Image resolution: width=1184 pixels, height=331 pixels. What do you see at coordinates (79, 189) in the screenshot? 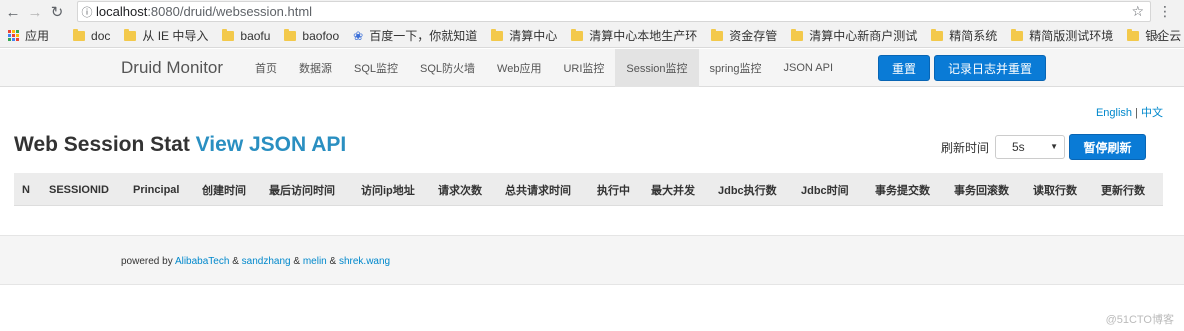
I see `column-header: SESSIONID` at bounding box center [79, 189].